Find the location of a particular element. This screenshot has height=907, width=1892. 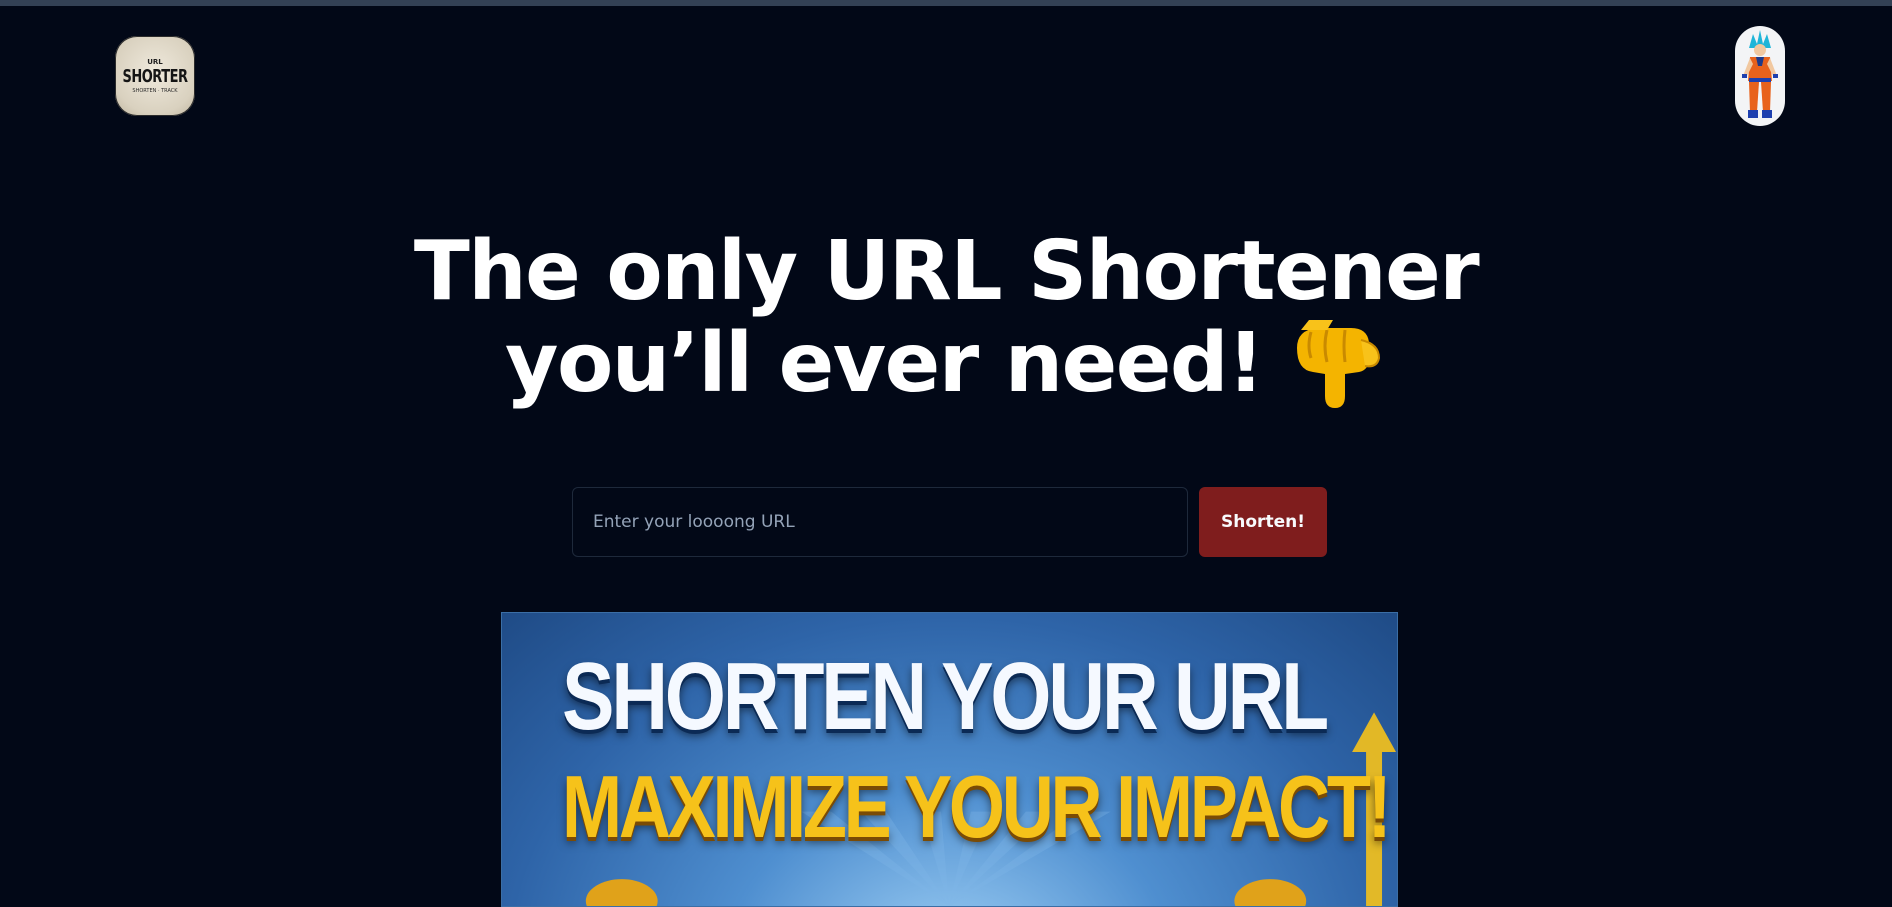

headline-line-1: The only URL Shortener is located at coordinates (946, 271).